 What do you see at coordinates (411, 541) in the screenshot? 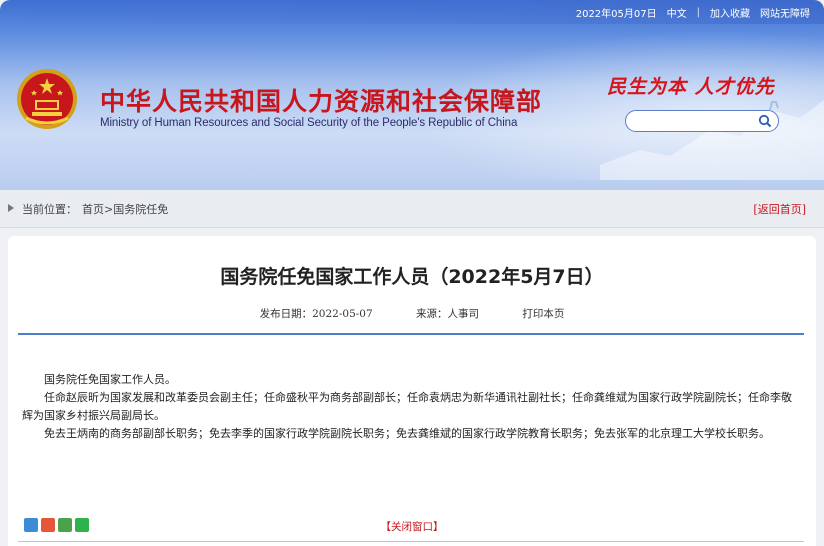
I see `bottom-divider` at bounding box center [411, 541].